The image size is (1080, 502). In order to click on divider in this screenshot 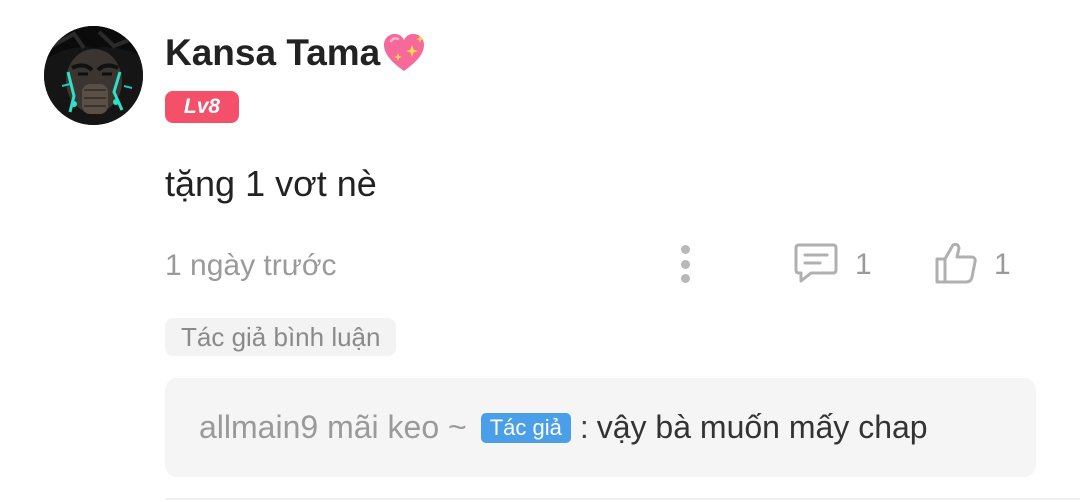, I will do `click(622, 499)`.